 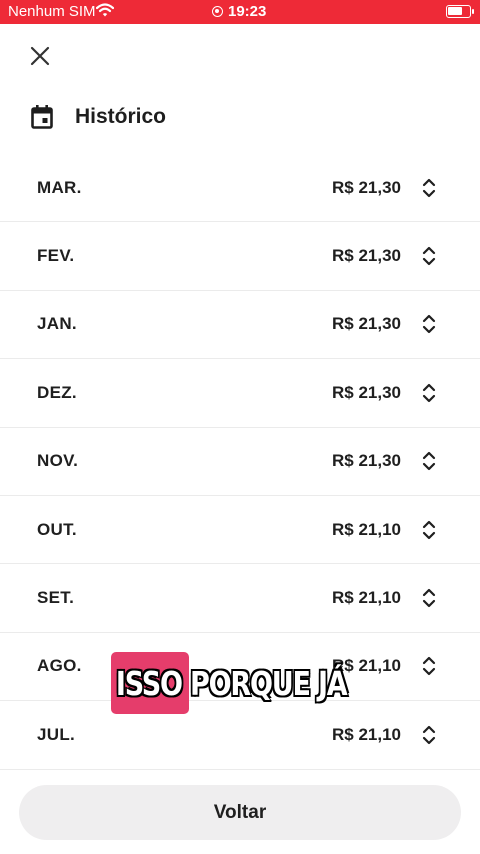 What do you see at coordinates (217, 11) in the screenshot?
I see `screen-record-icon` at bounding box center [217, 11].